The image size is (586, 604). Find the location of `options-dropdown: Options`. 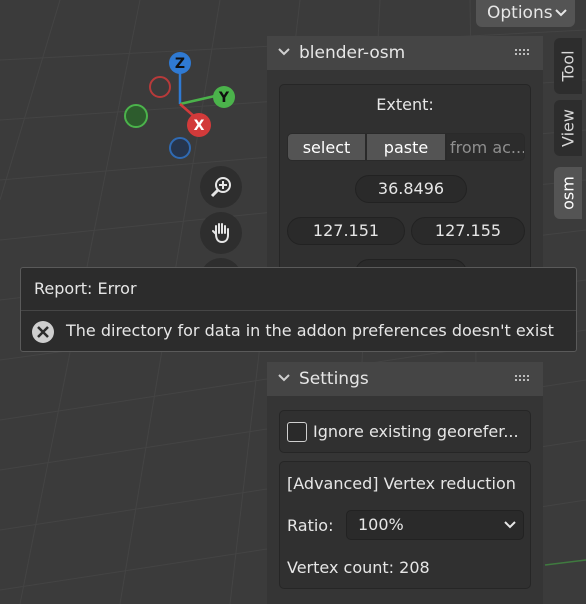

options-dropdown: Options is located at coordinates (525, 13).